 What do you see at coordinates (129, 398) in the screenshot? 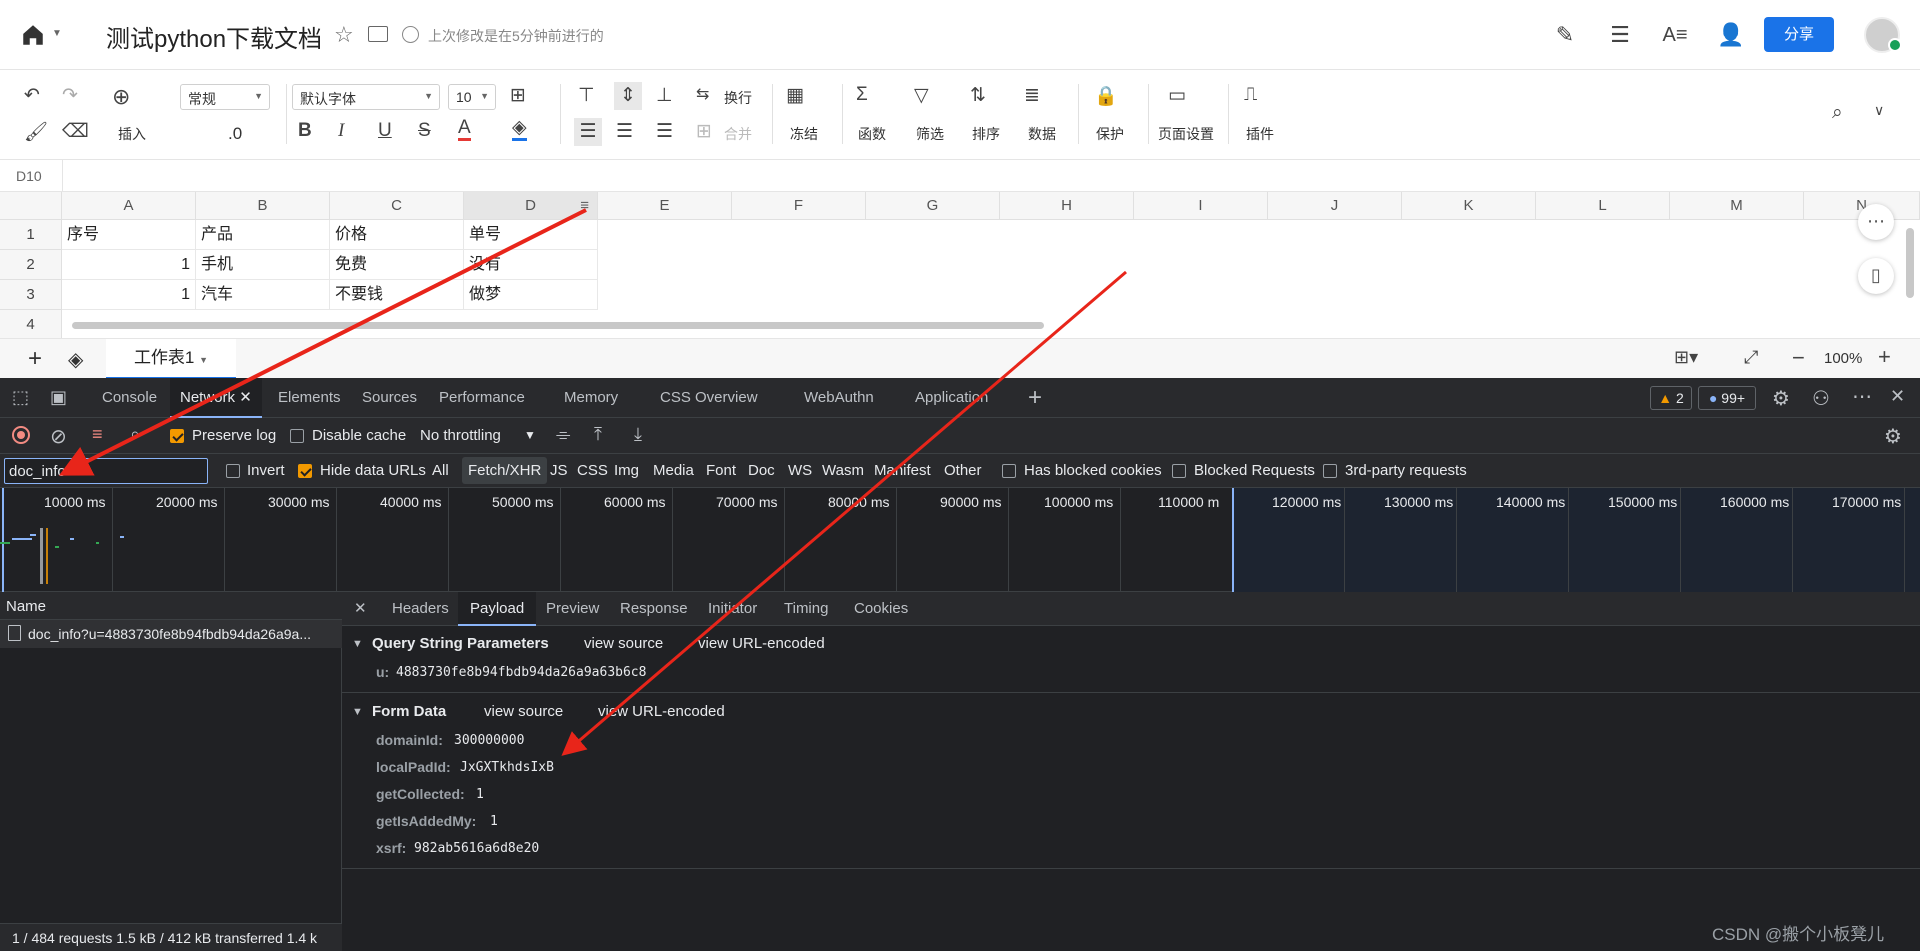
I see `tab-console: Console` at bounding box center [129, 398].